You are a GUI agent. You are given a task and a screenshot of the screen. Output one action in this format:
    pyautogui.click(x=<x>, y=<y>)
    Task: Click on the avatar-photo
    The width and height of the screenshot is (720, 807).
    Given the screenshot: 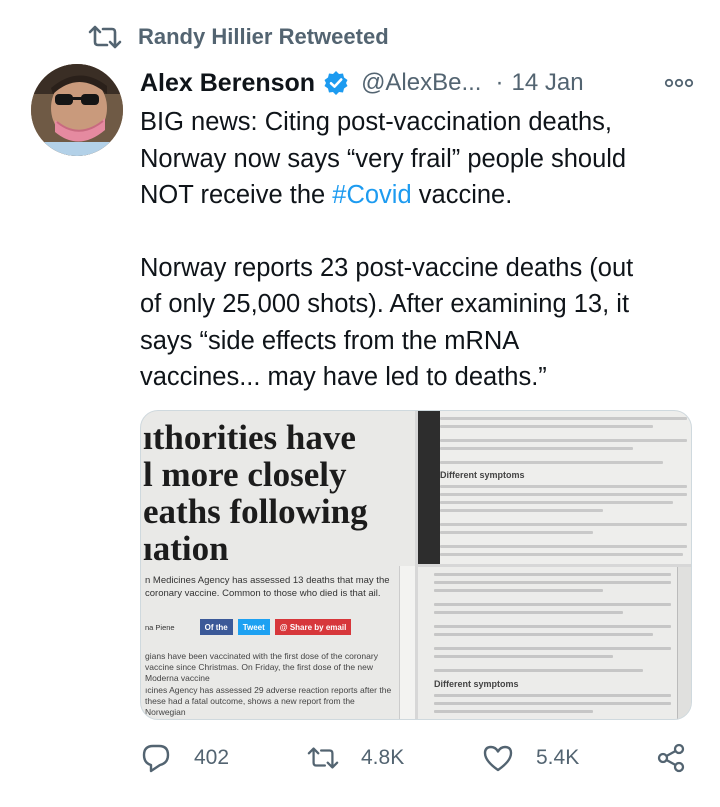 What is the action you would take?
    pyautogui.click(x=77, y=110)
    